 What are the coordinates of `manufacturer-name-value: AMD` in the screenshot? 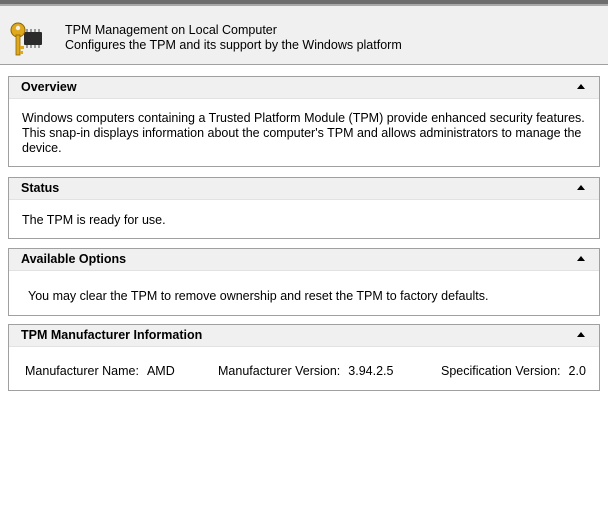 It's located at (160, 371).